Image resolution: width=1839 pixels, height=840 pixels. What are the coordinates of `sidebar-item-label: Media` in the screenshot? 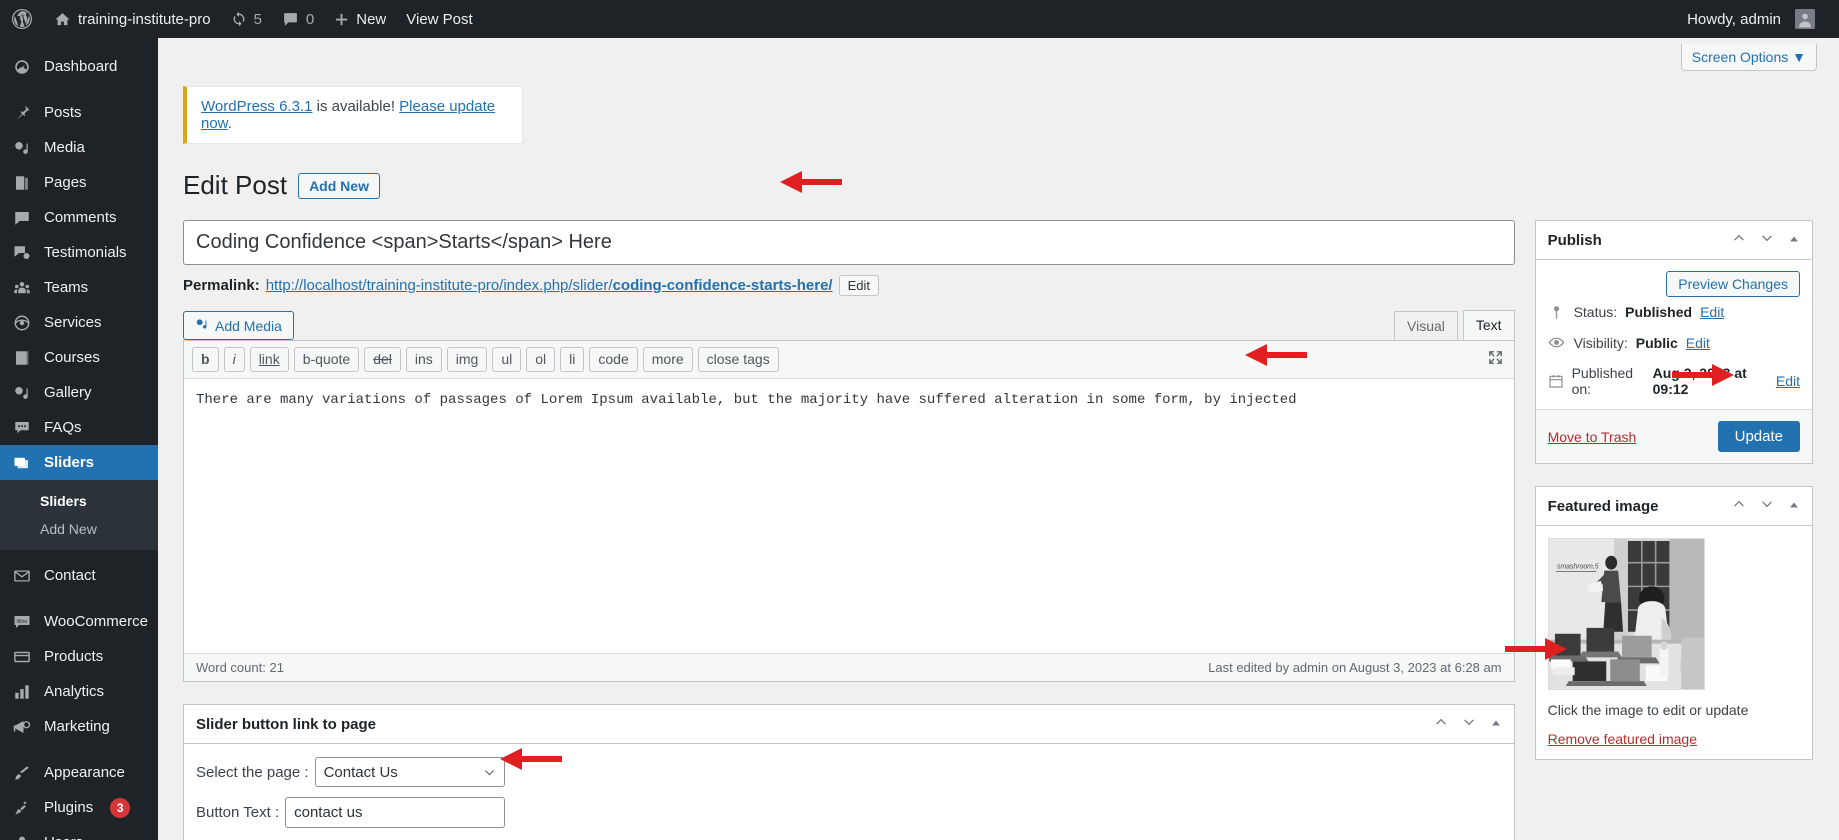 It's located at (64, 147).